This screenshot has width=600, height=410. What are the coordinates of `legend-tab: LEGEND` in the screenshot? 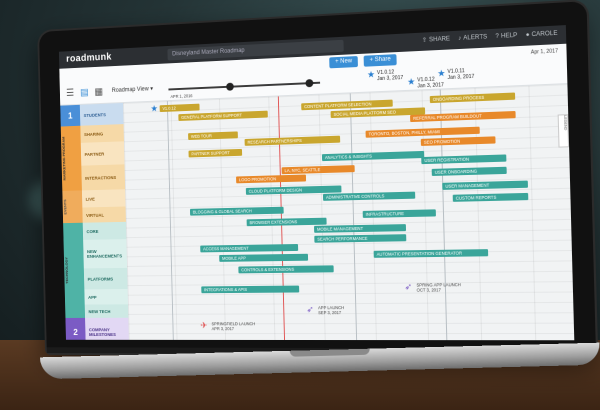 It's located at (563, 131).